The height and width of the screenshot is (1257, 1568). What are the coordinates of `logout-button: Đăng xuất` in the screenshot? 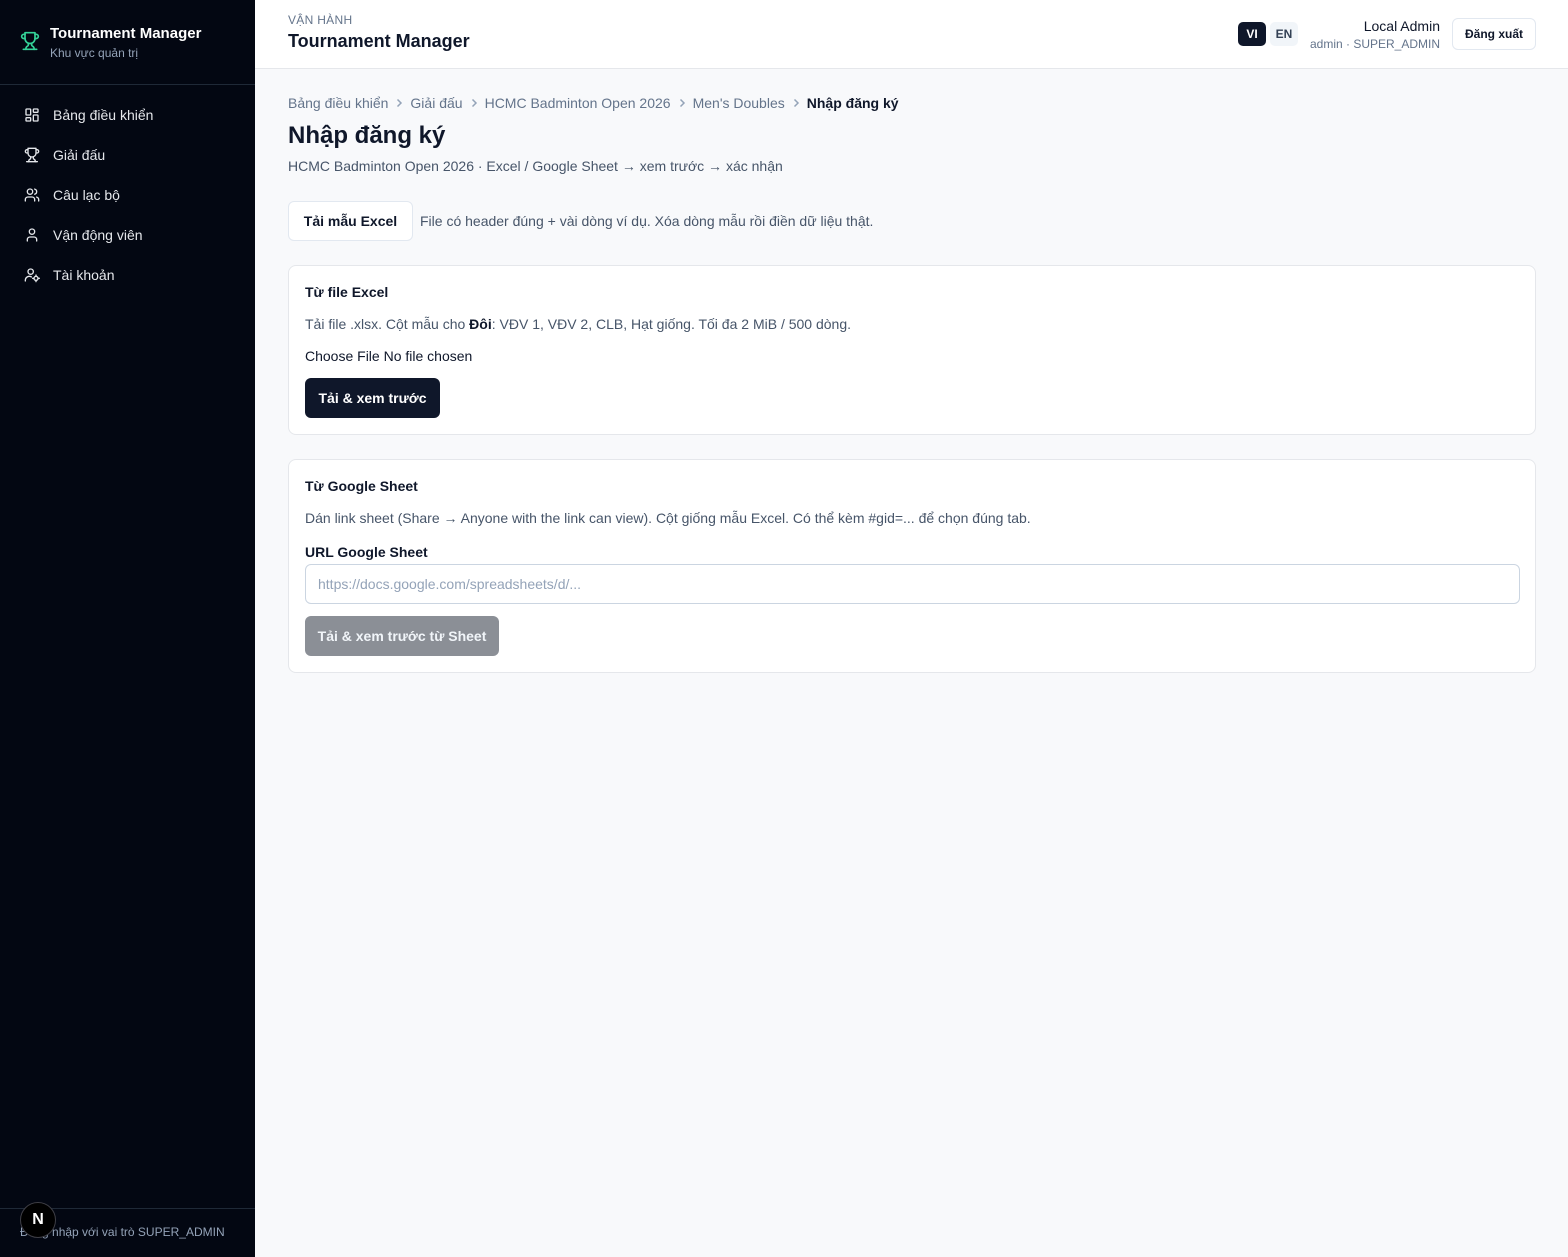 It's located at (1494, 34).